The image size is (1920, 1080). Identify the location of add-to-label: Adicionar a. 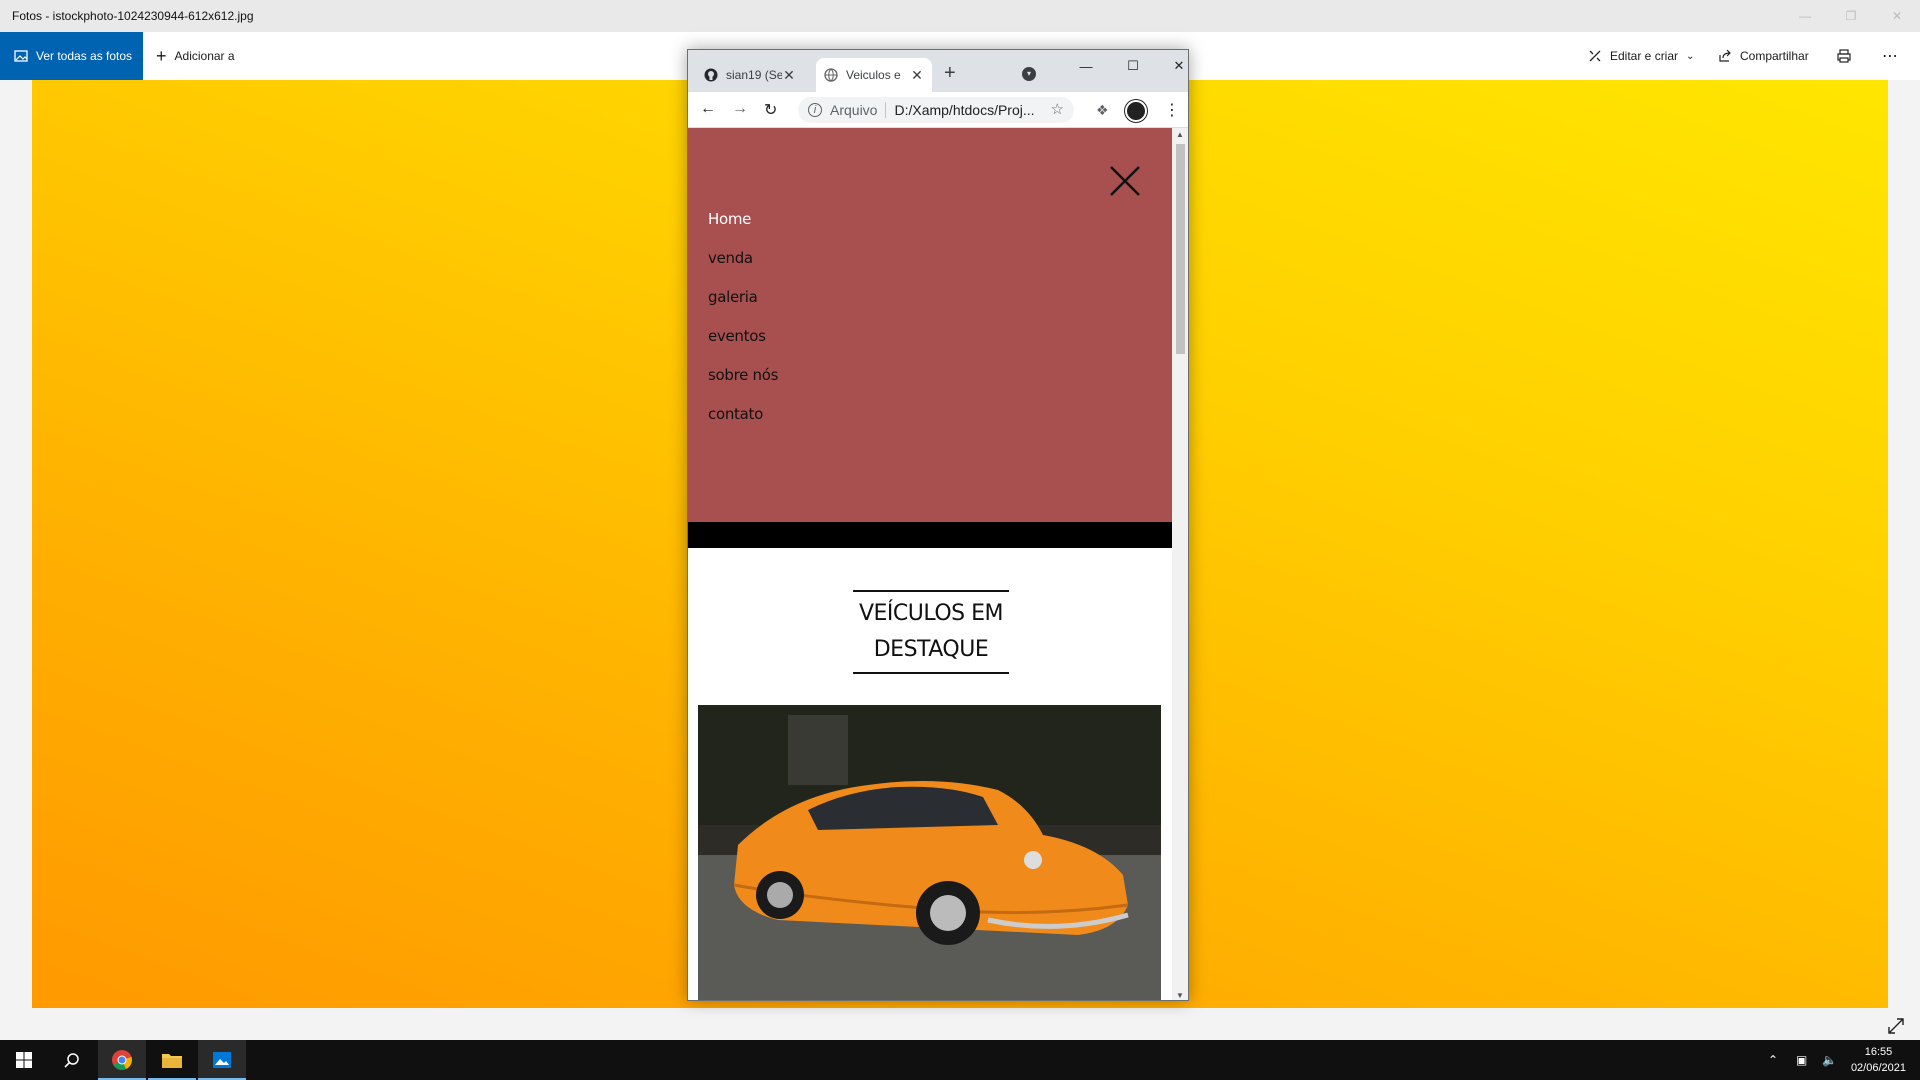
(204, 56).